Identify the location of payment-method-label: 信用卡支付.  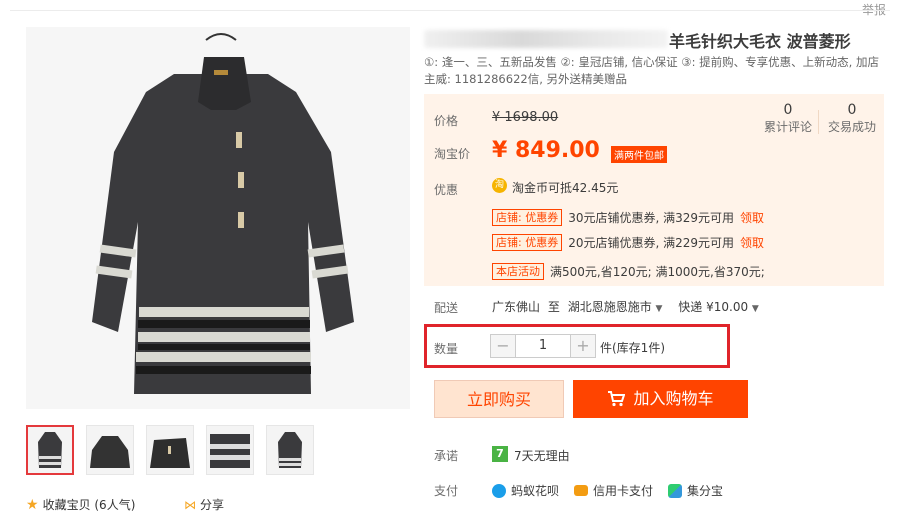
(623, 491).